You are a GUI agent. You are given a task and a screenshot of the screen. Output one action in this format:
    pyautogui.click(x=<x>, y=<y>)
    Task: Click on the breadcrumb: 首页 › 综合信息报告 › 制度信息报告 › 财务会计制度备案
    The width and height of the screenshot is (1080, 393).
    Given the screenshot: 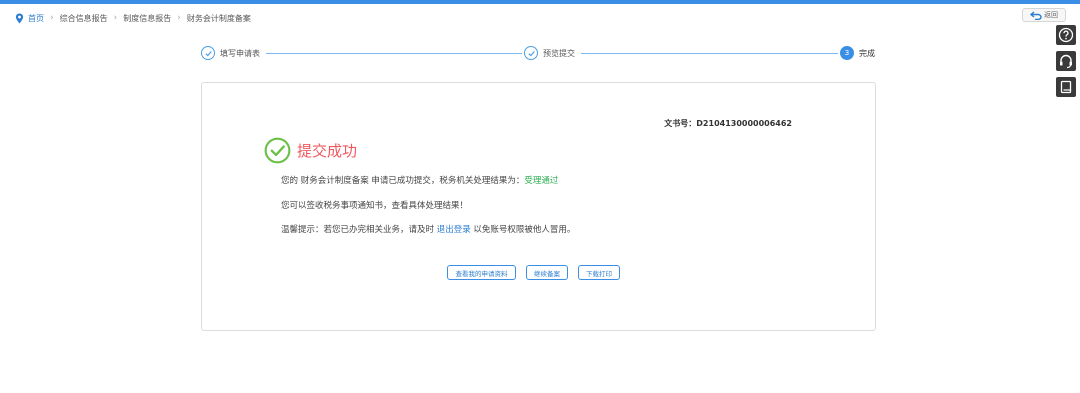 What is the action you would take?
    pyautogui.click(x=133, y=18)
    